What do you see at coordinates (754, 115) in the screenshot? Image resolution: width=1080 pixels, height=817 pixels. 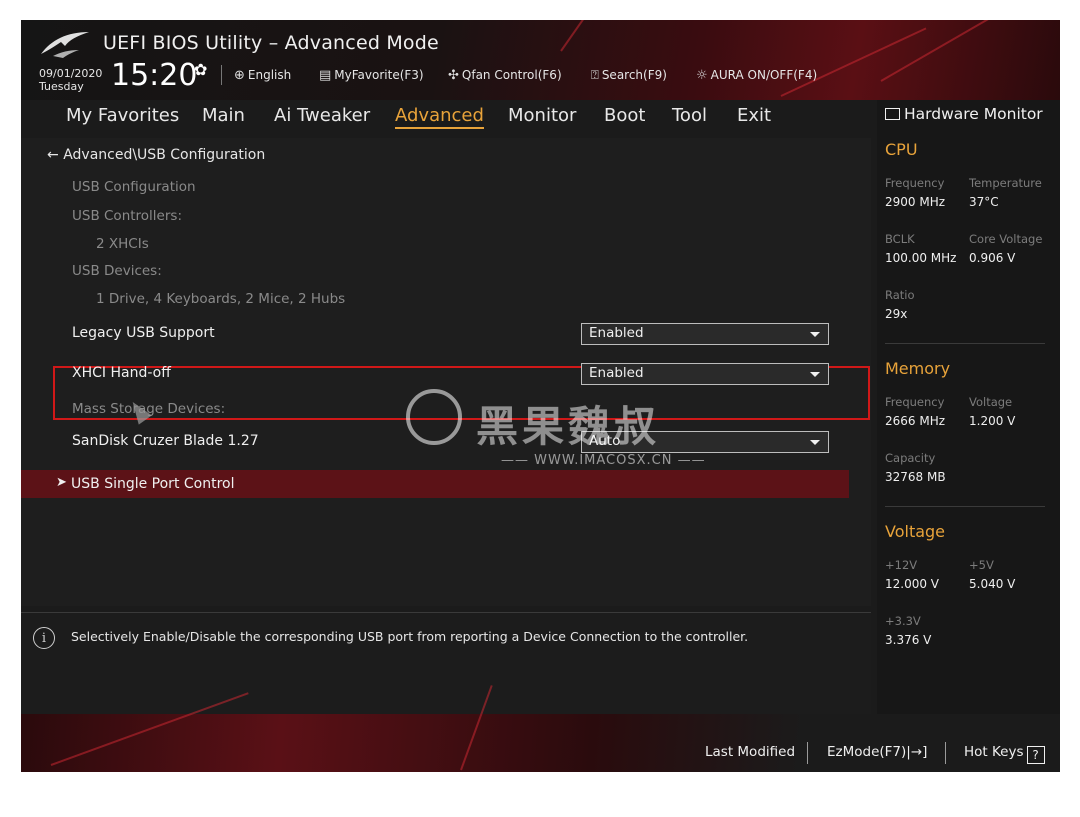 I see `tab-exit: Exit` at bounding box center [754, 115].